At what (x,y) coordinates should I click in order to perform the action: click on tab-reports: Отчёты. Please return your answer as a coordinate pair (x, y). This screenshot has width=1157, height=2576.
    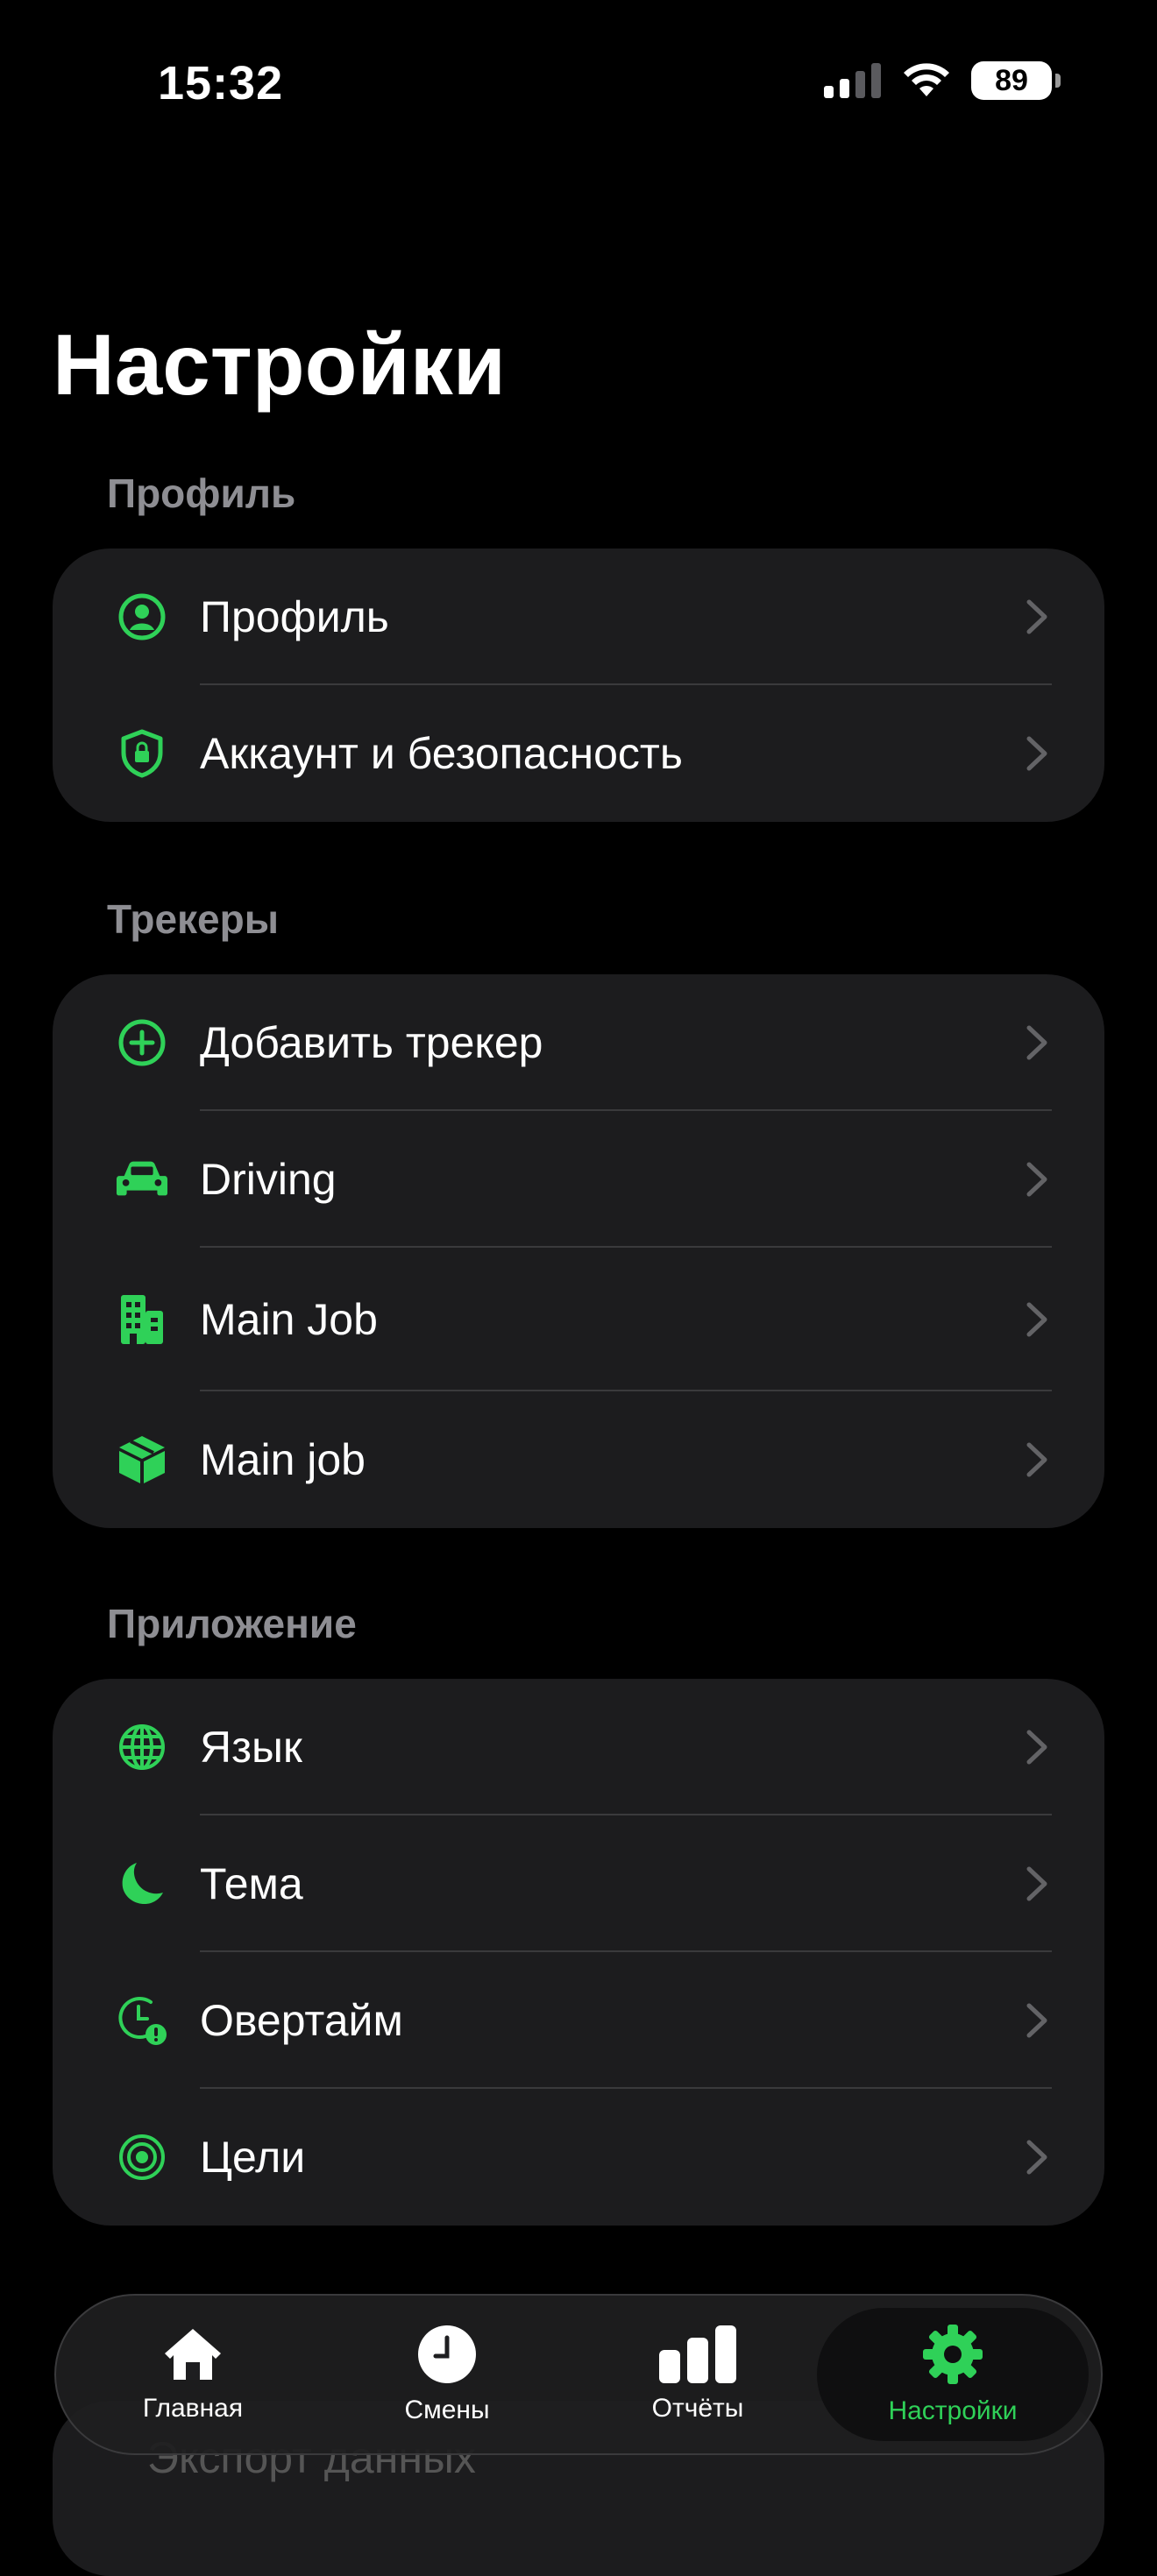
    Looking at the image, I should click on (697, 2374).